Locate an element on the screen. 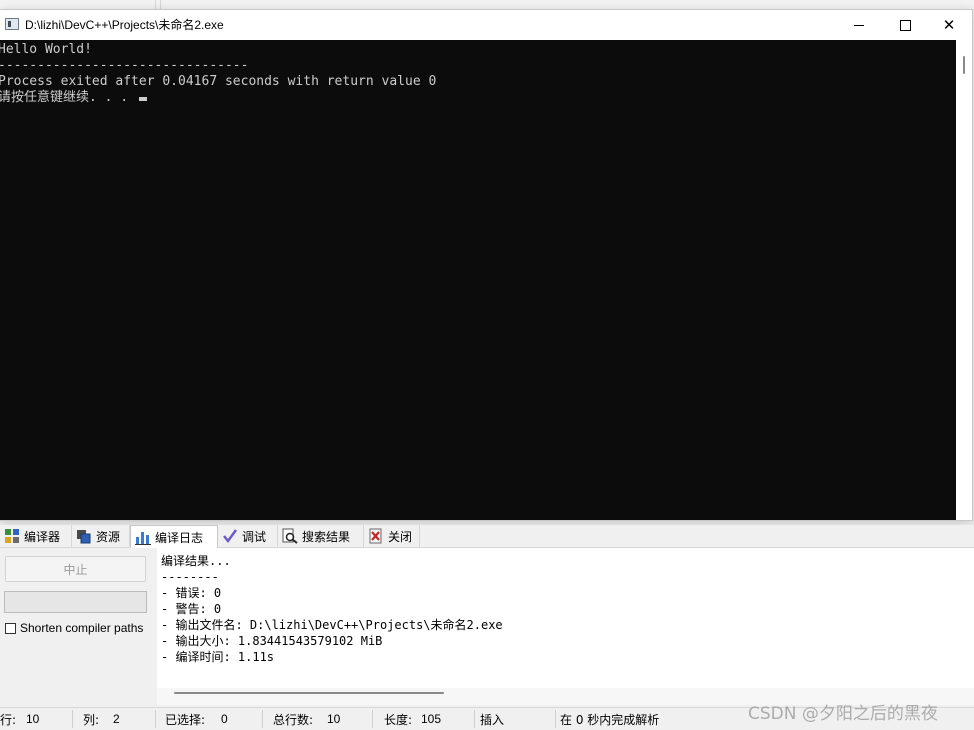 The height and width of the screenshot is (730, 974). tab-compiler: 编译器 is located at coordinates (36, 536).